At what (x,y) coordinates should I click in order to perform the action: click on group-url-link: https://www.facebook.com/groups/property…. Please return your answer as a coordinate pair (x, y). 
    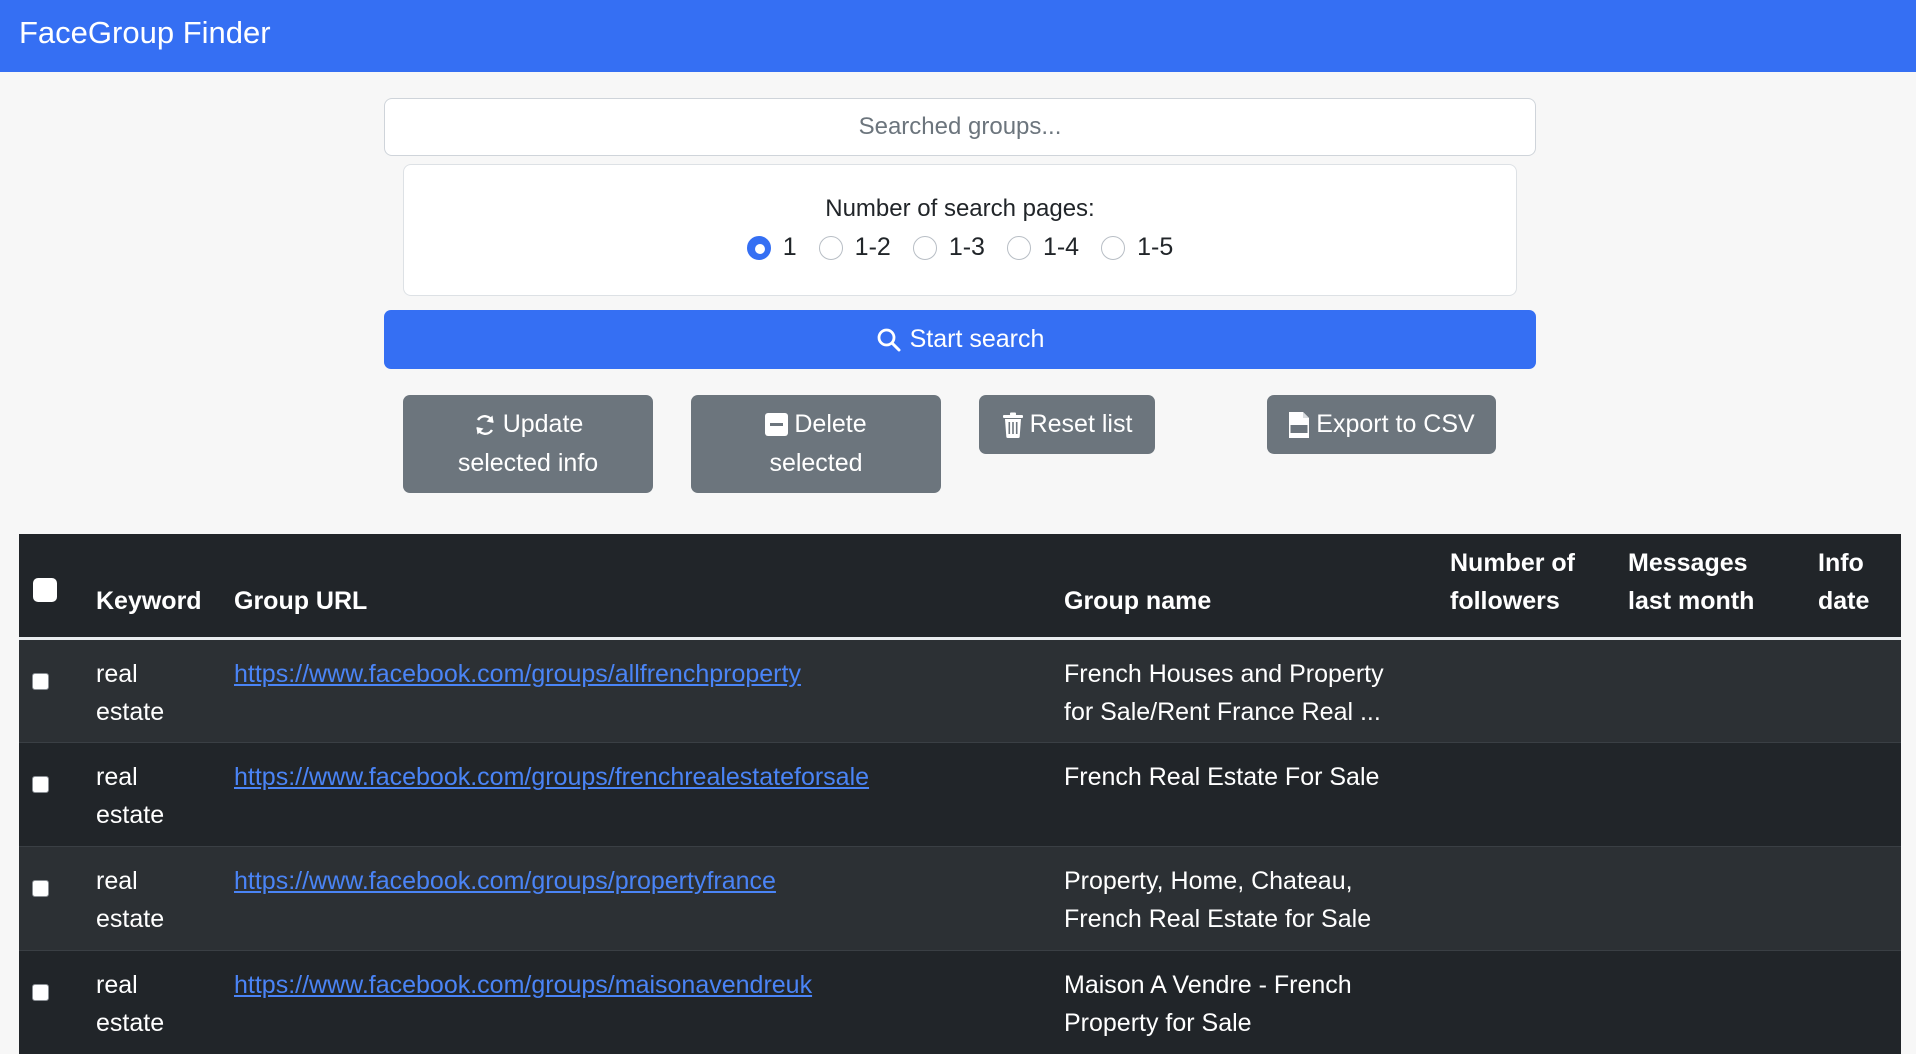
    Looking at the image, I should click on (505, 881).